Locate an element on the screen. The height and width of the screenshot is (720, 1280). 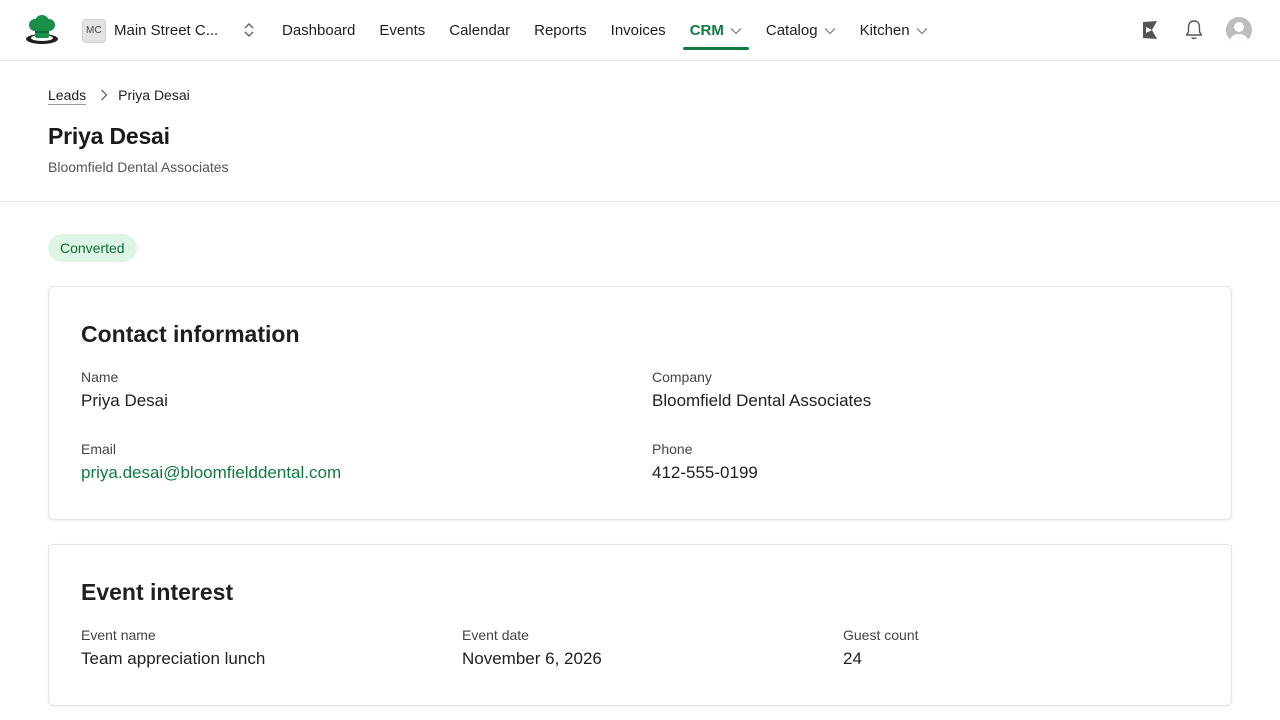
top-actions is located at coordinates (1195, 30).